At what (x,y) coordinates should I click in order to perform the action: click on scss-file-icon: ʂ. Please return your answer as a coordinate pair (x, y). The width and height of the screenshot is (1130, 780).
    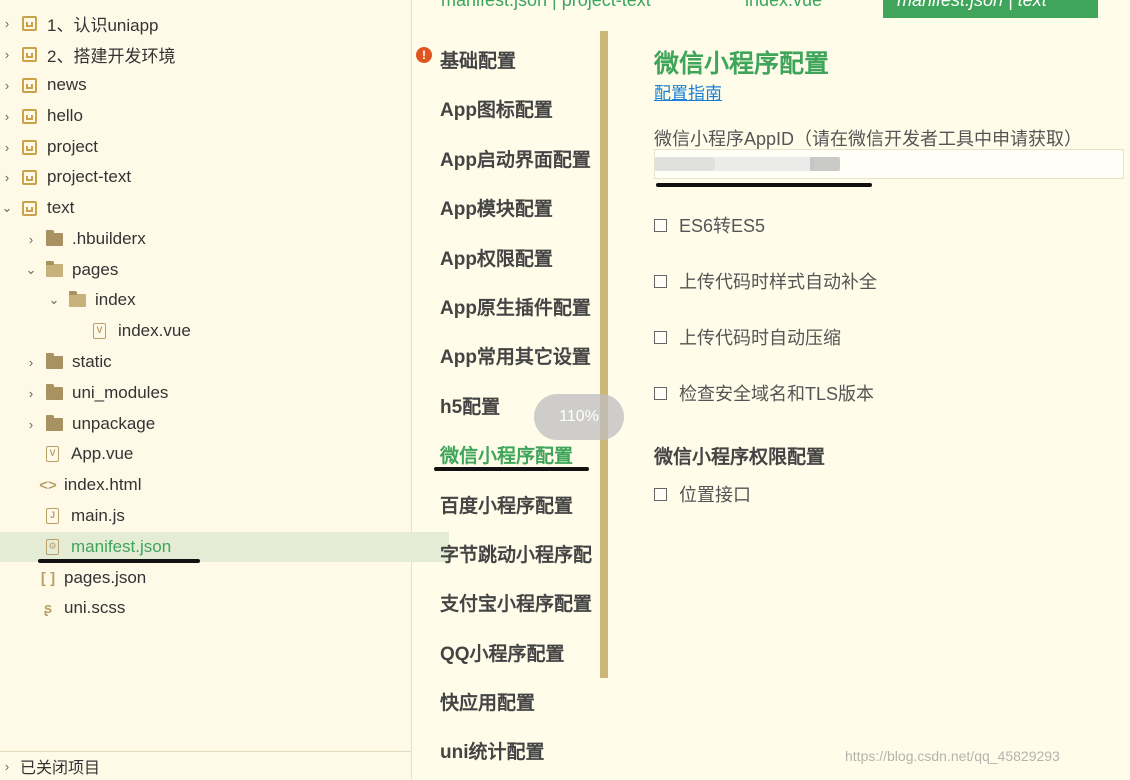
    Looking at the image, I should click on (48, 608).